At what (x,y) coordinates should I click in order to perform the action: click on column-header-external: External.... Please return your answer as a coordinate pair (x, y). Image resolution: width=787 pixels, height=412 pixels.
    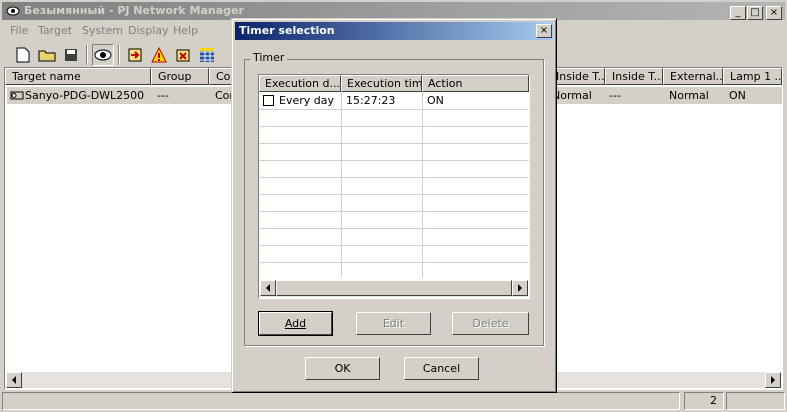
    Looking at the image, I should click on (693, 76).